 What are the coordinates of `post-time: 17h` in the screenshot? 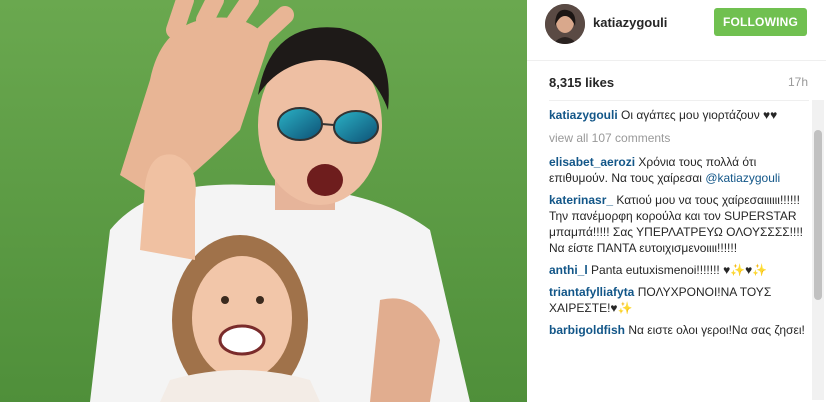 It's located at (798, 82).